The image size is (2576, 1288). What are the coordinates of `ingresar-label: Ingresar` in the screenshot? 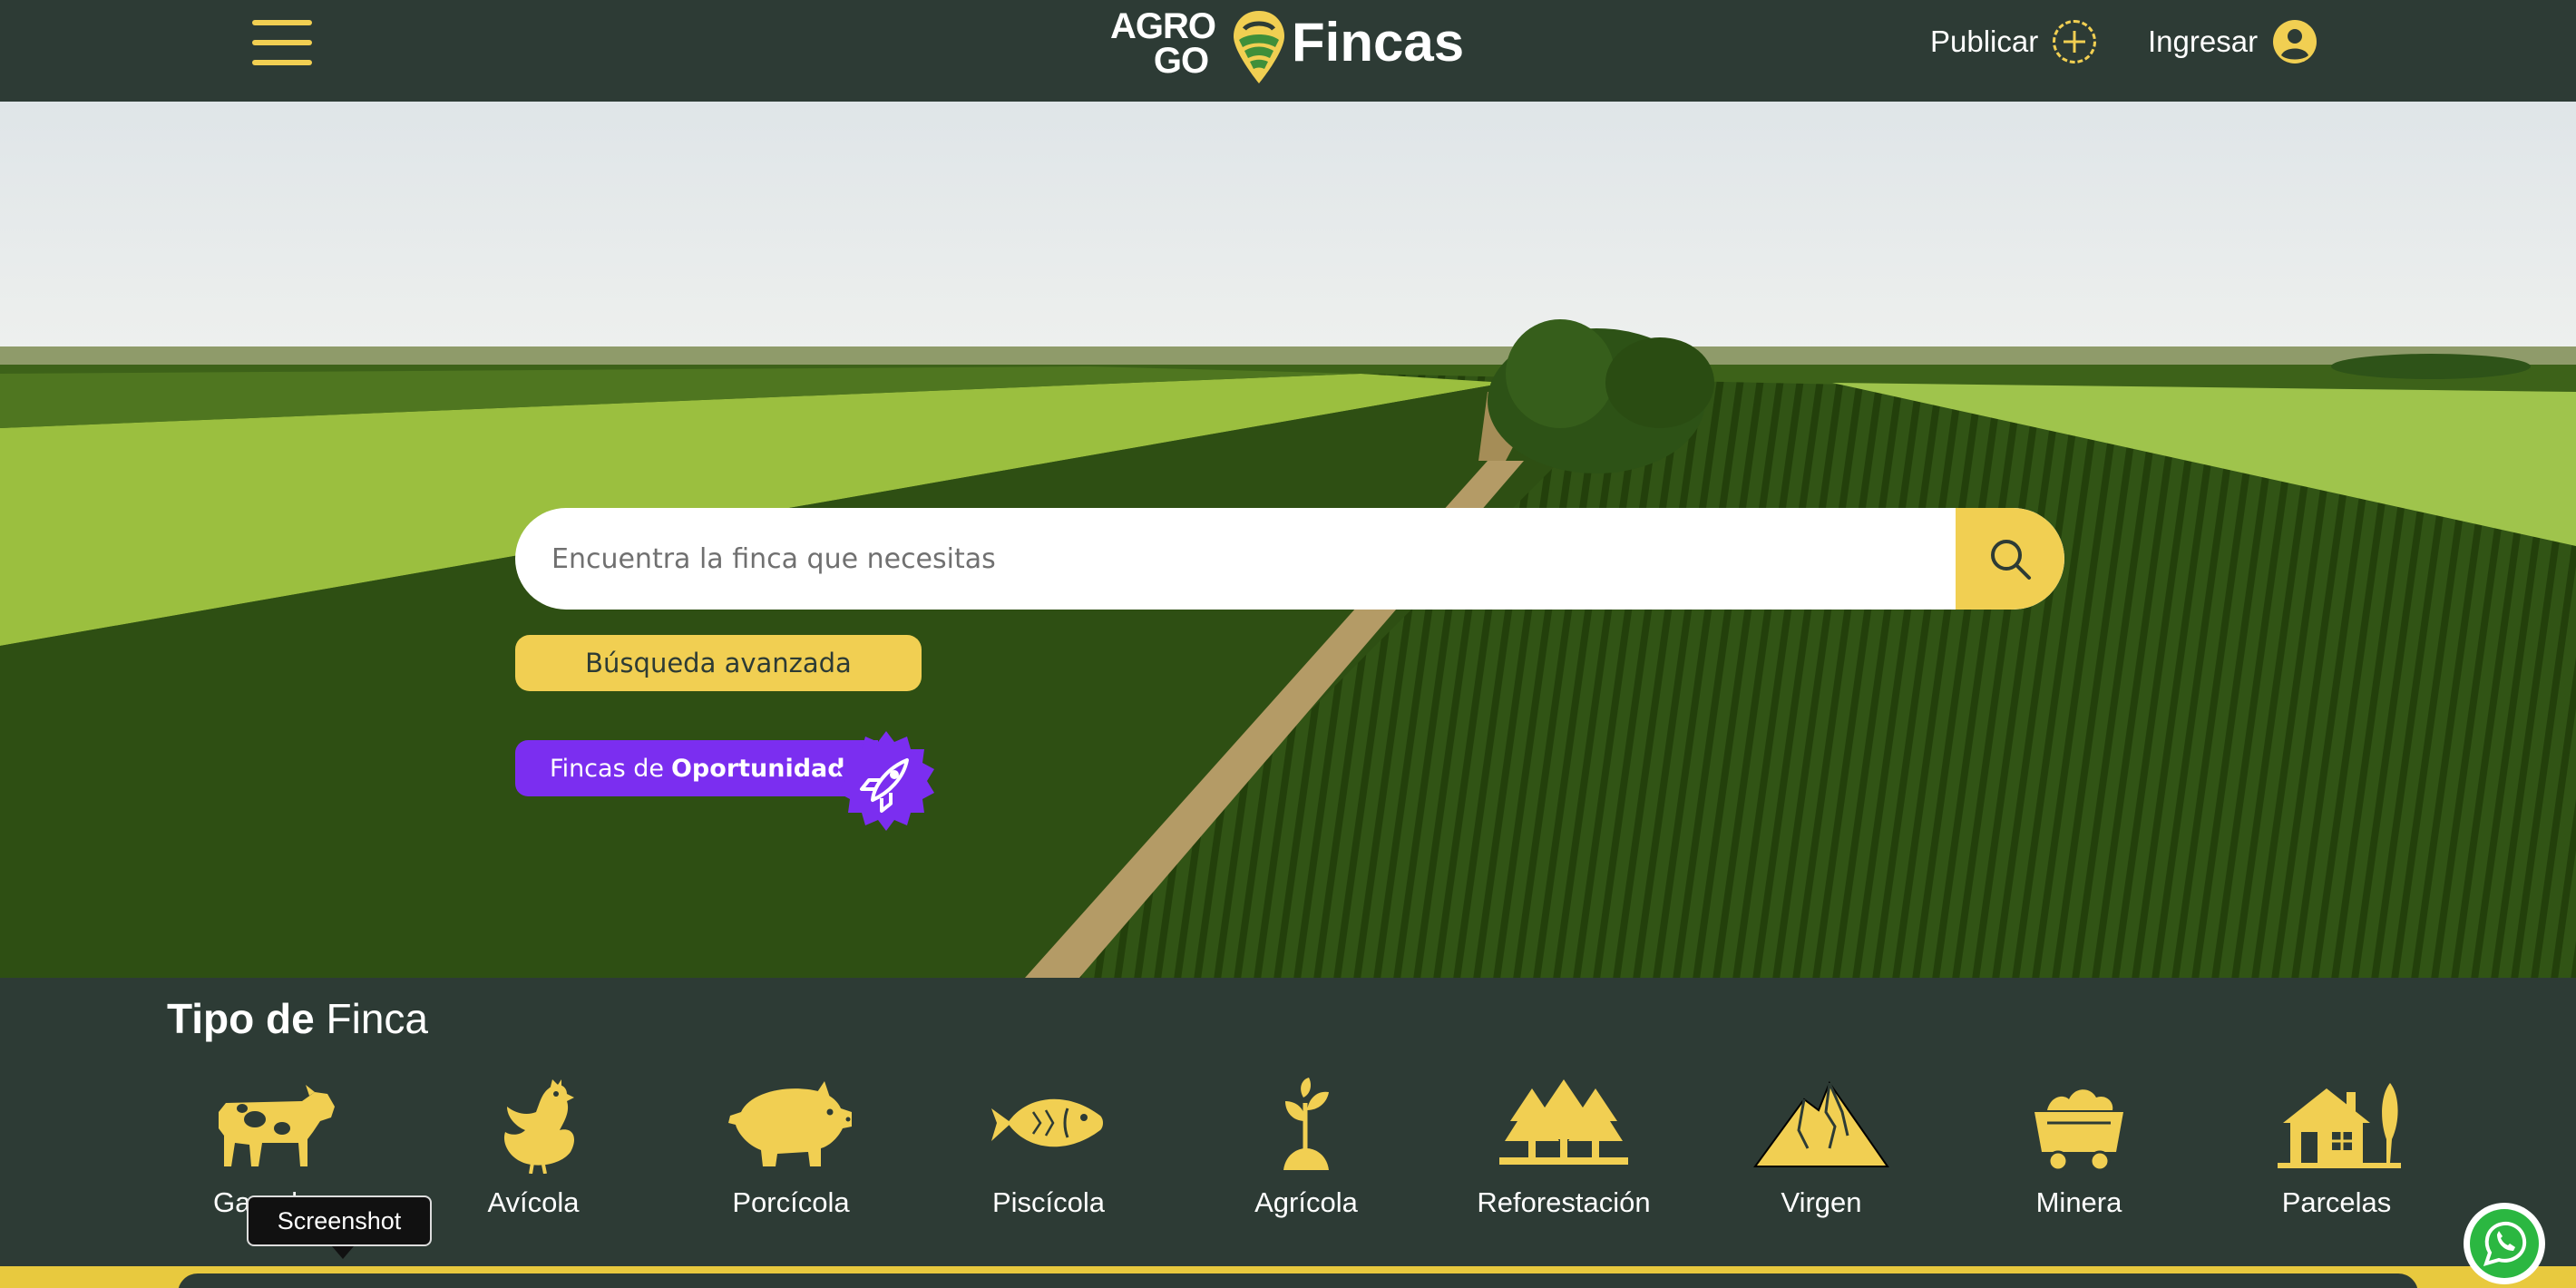 It's located at (2203, 41).